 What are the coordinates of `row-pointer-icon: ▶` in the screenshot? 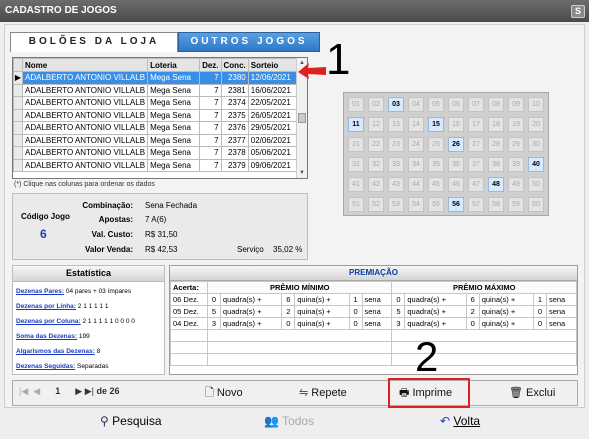 It's located at (18, 78).